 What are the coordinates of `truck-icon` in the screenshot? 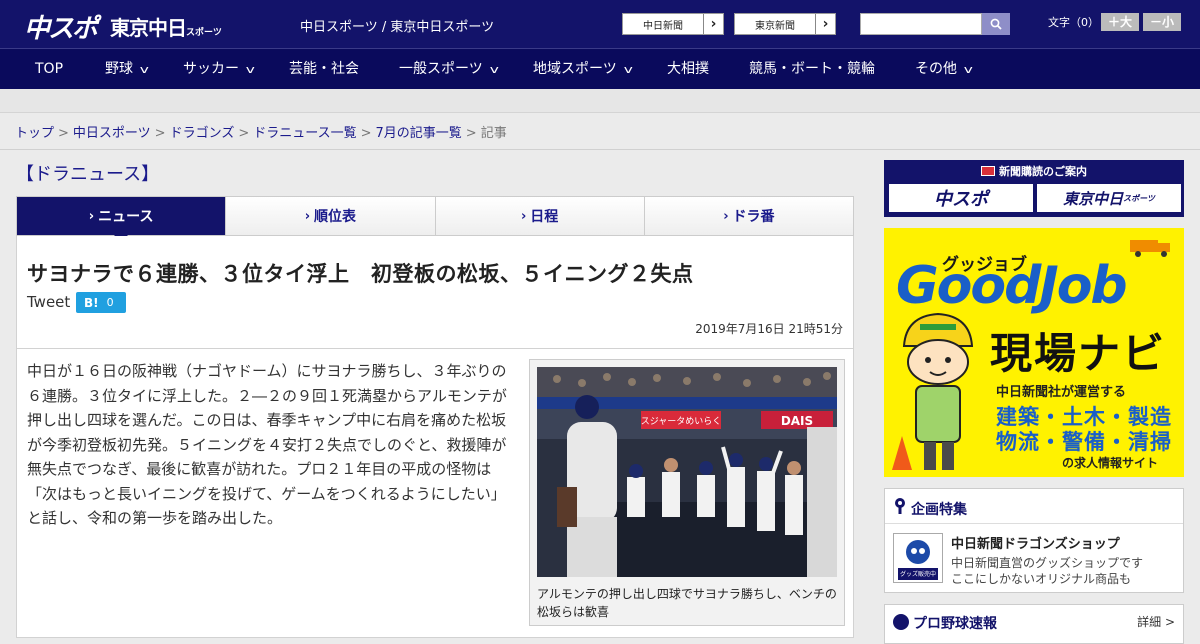 It's located at (1150, 248).